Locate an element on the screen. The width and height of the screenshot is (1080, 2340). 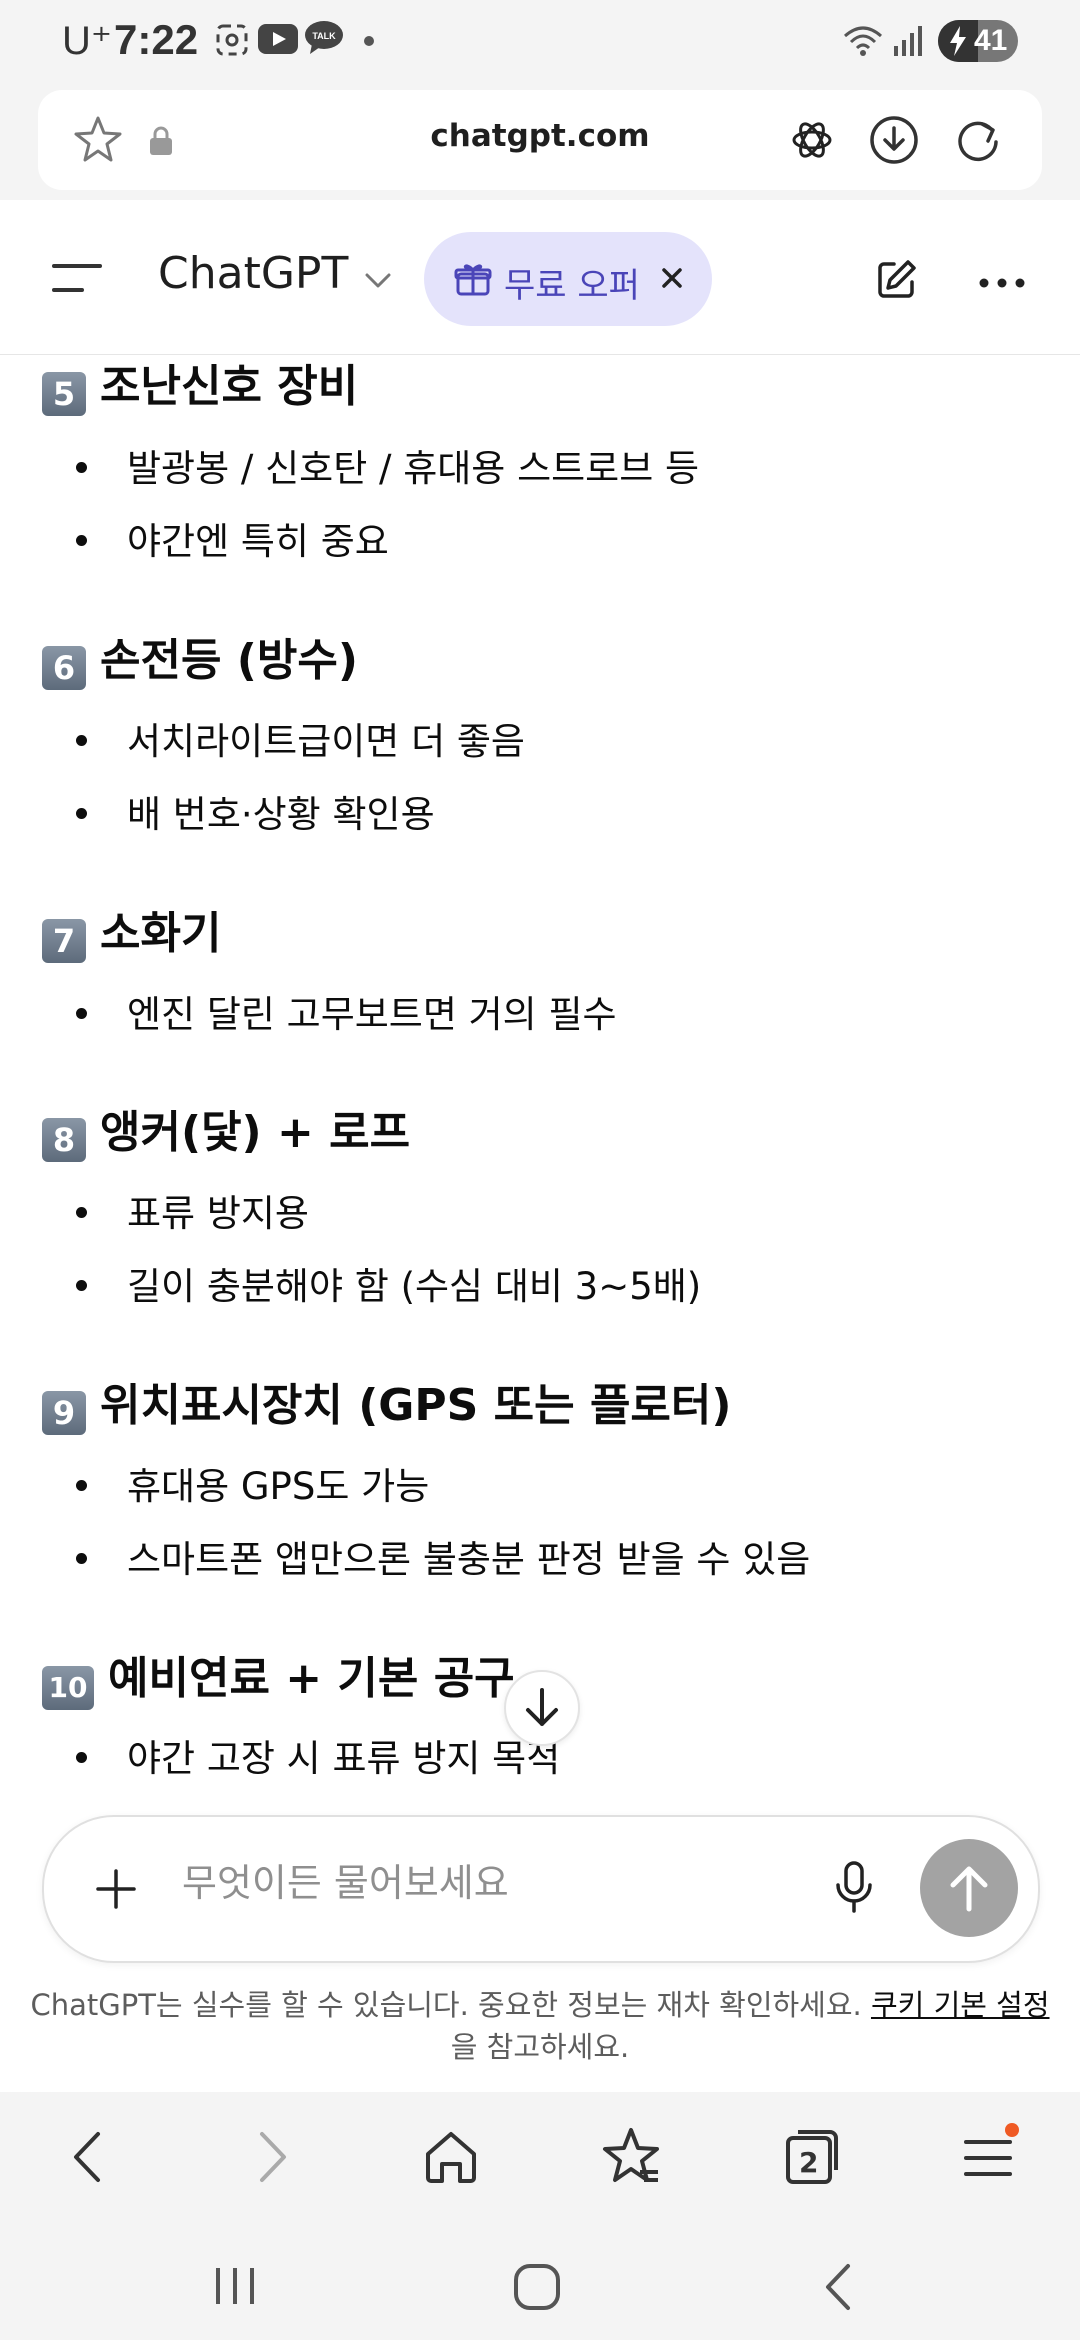
status-bar: U⁺ 7:22 TALK 41 is located at coordinates (540, 41).